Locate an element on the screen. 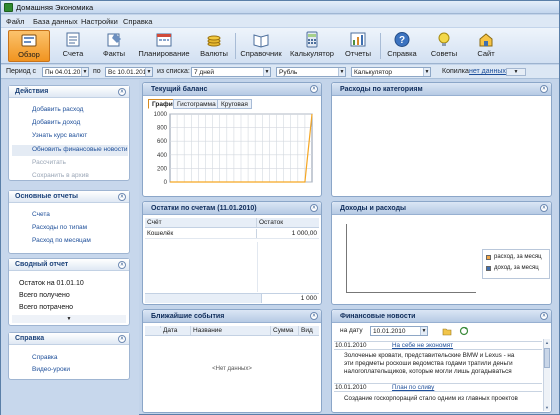 This screenshot has height=415, width=560. help-link: Справка is located at coordinates (45, 357).